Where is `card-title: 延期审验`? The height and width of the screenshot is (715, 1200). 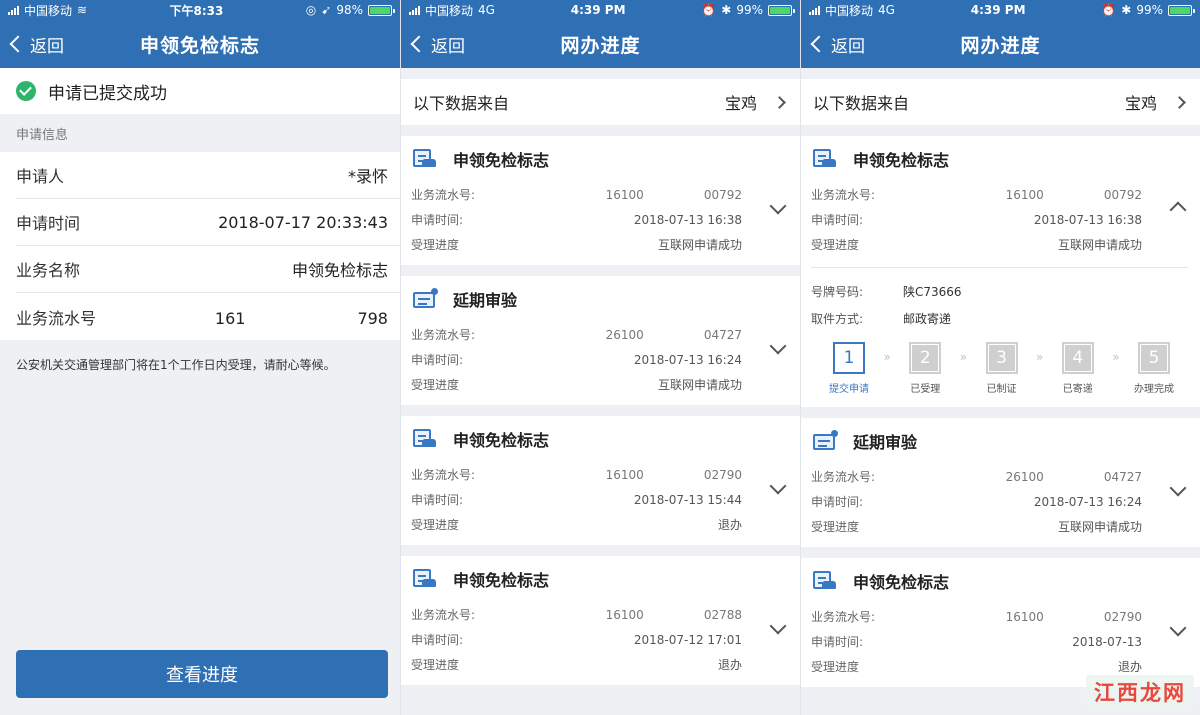
card-title: 延期审验 is located at coordinates (885, 442).